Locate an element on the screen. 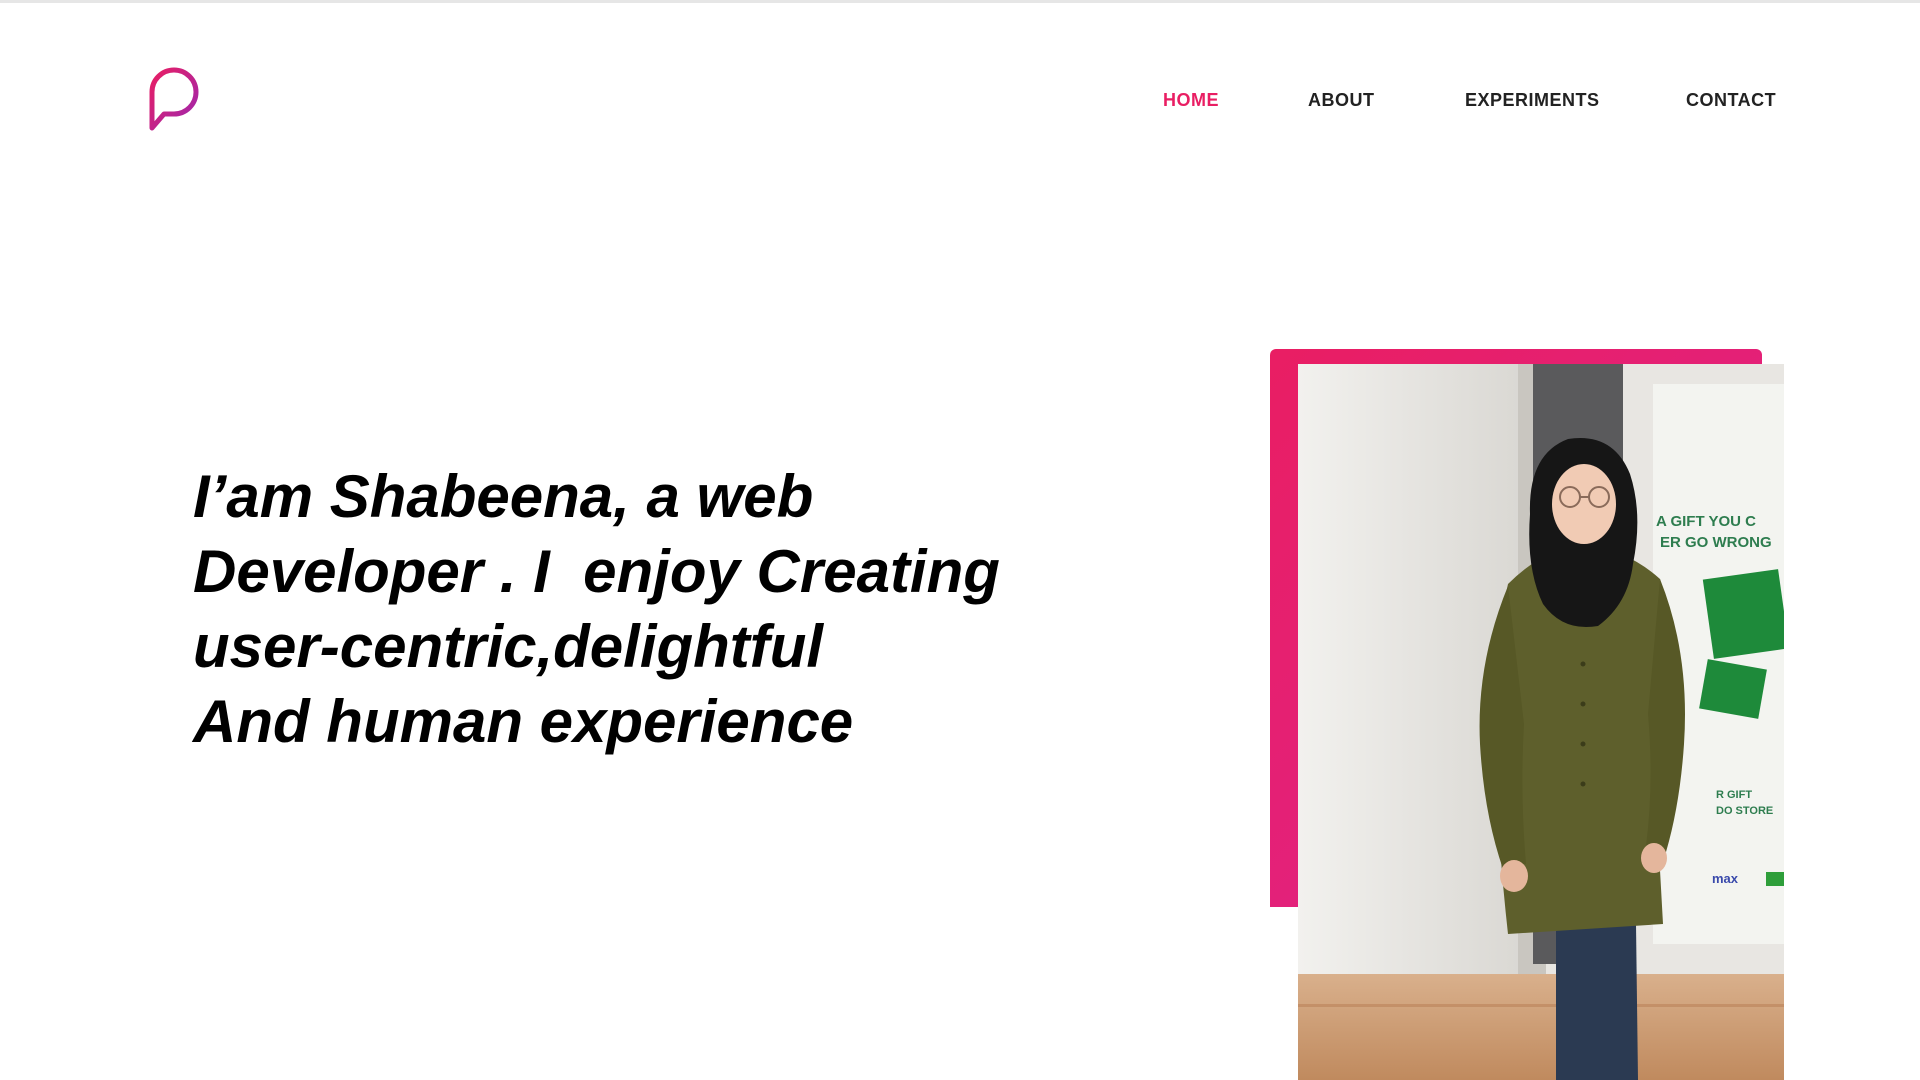 Image resolution: width=1920 pixels, height=1080 pixels. photo-sign-text: R GIFT is located at coordinates (1734, 795).